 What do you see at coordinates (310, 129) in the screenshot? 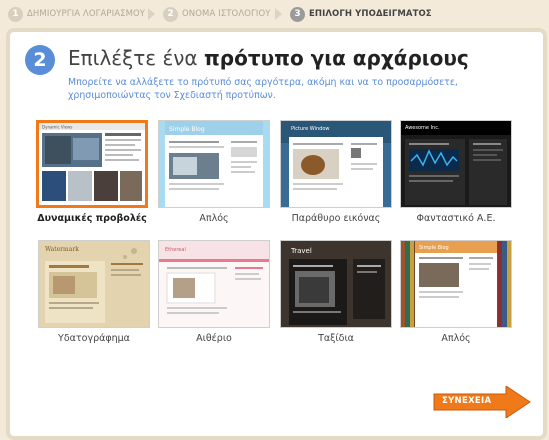
I see `thumb-title: Picture Window` at bounding box center [310, 129].